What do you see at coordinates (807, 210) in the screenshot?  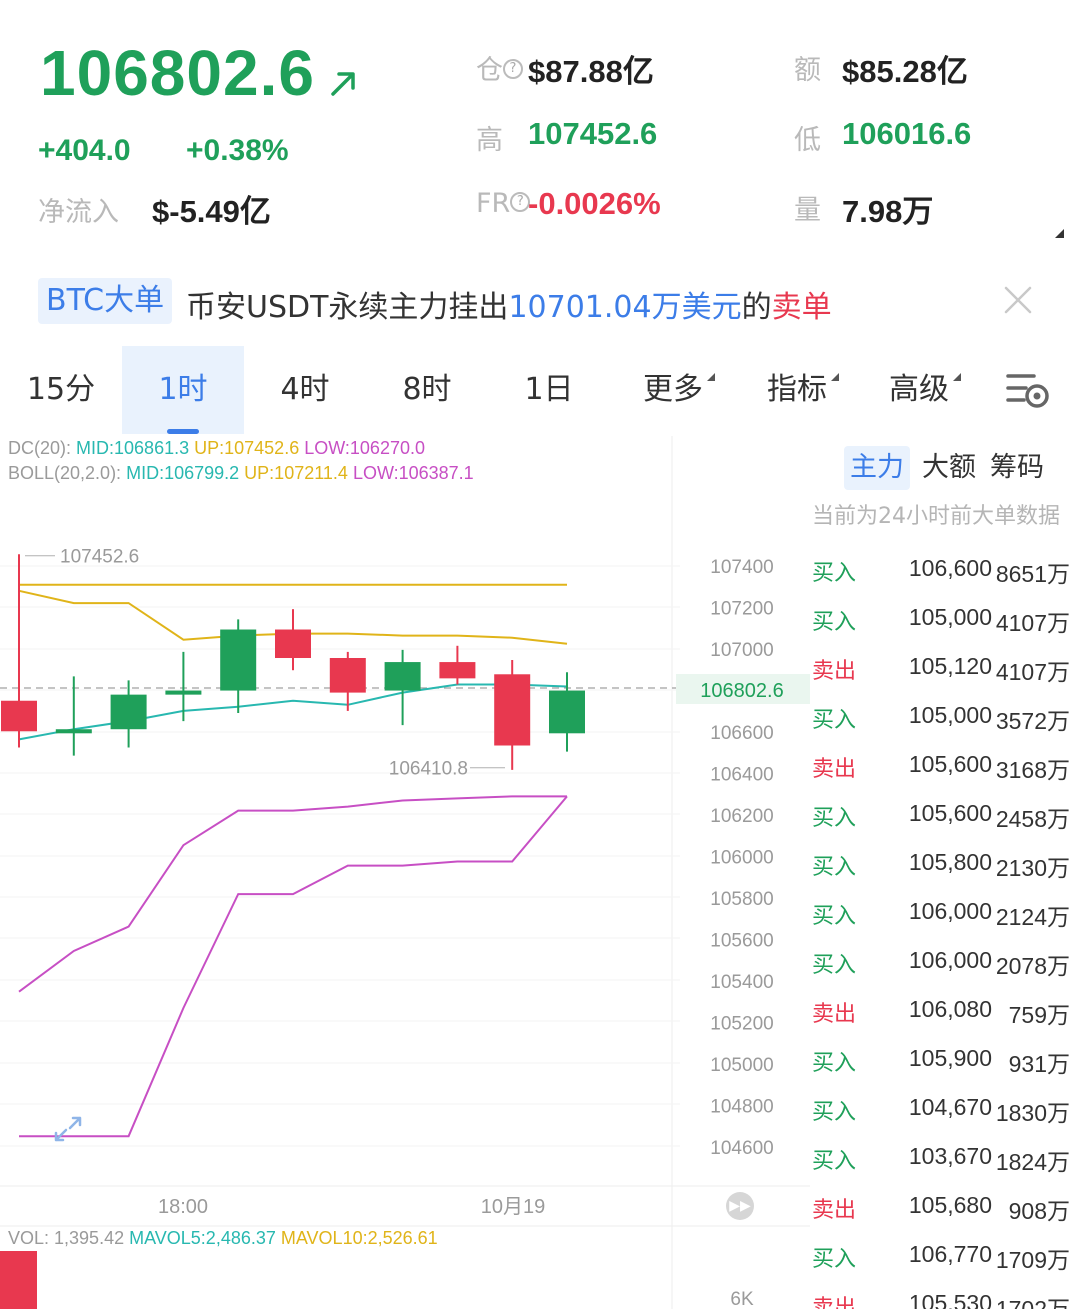 I see `volume-label: 量` at bounding box center [807, 210].